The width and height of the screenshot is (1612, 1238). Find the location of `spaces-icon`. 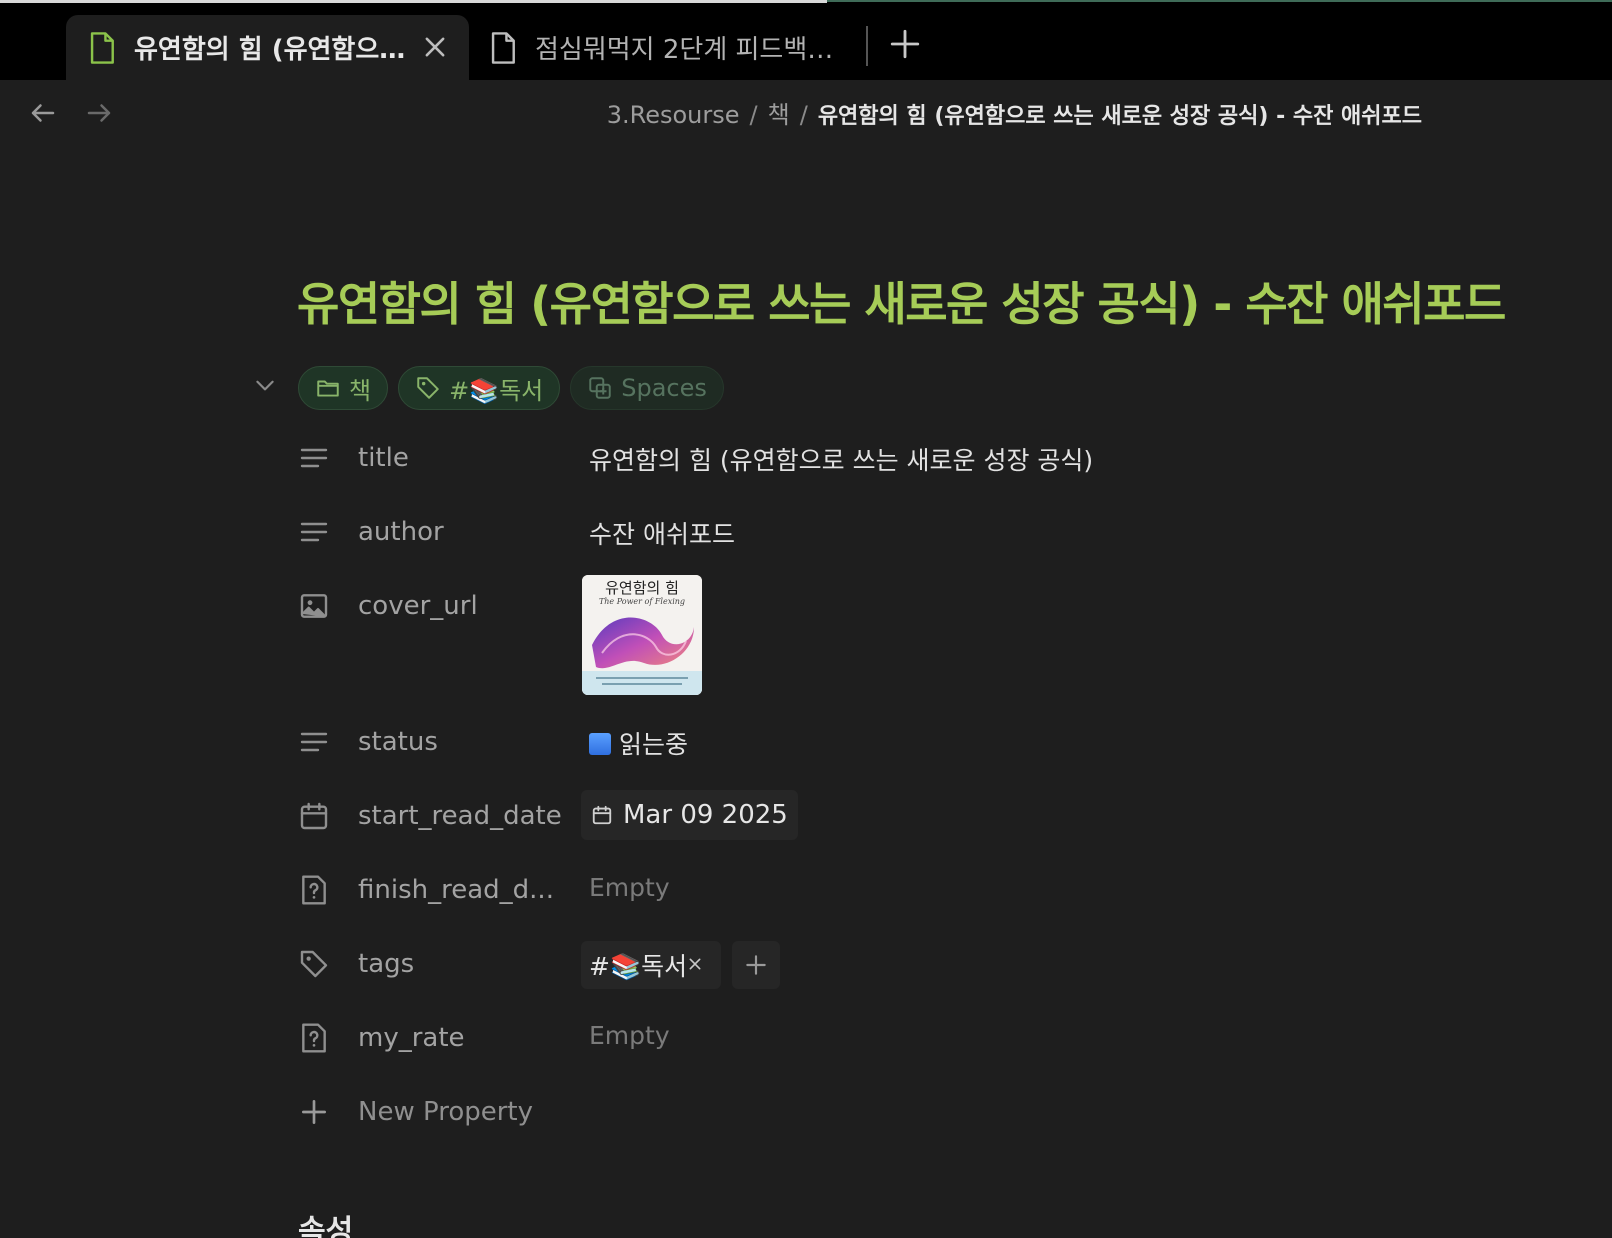

spaces-icon is located at coordinates (600, 388).